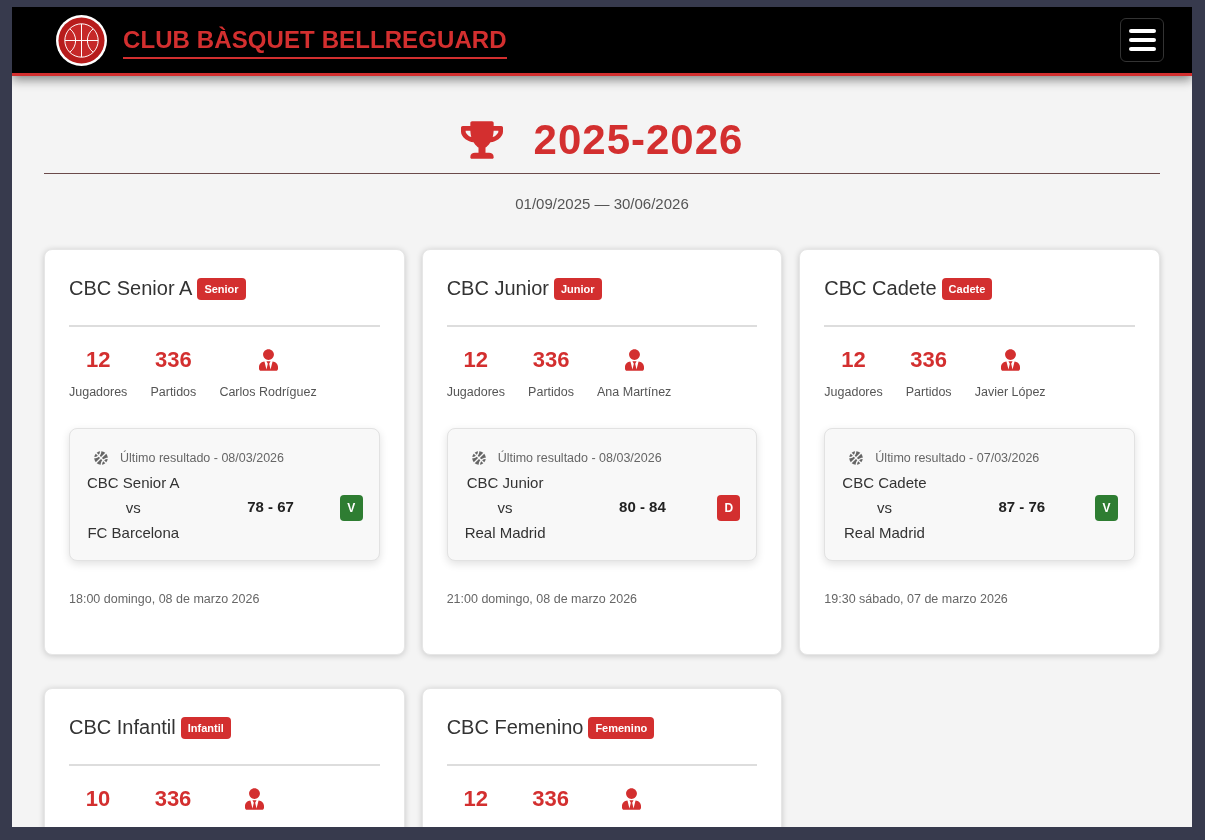 This screenshot has height=840, width=1205. I want to click on match-datetime: 19:30 sábado, 07 de marzo 2026, so click(916, 599).